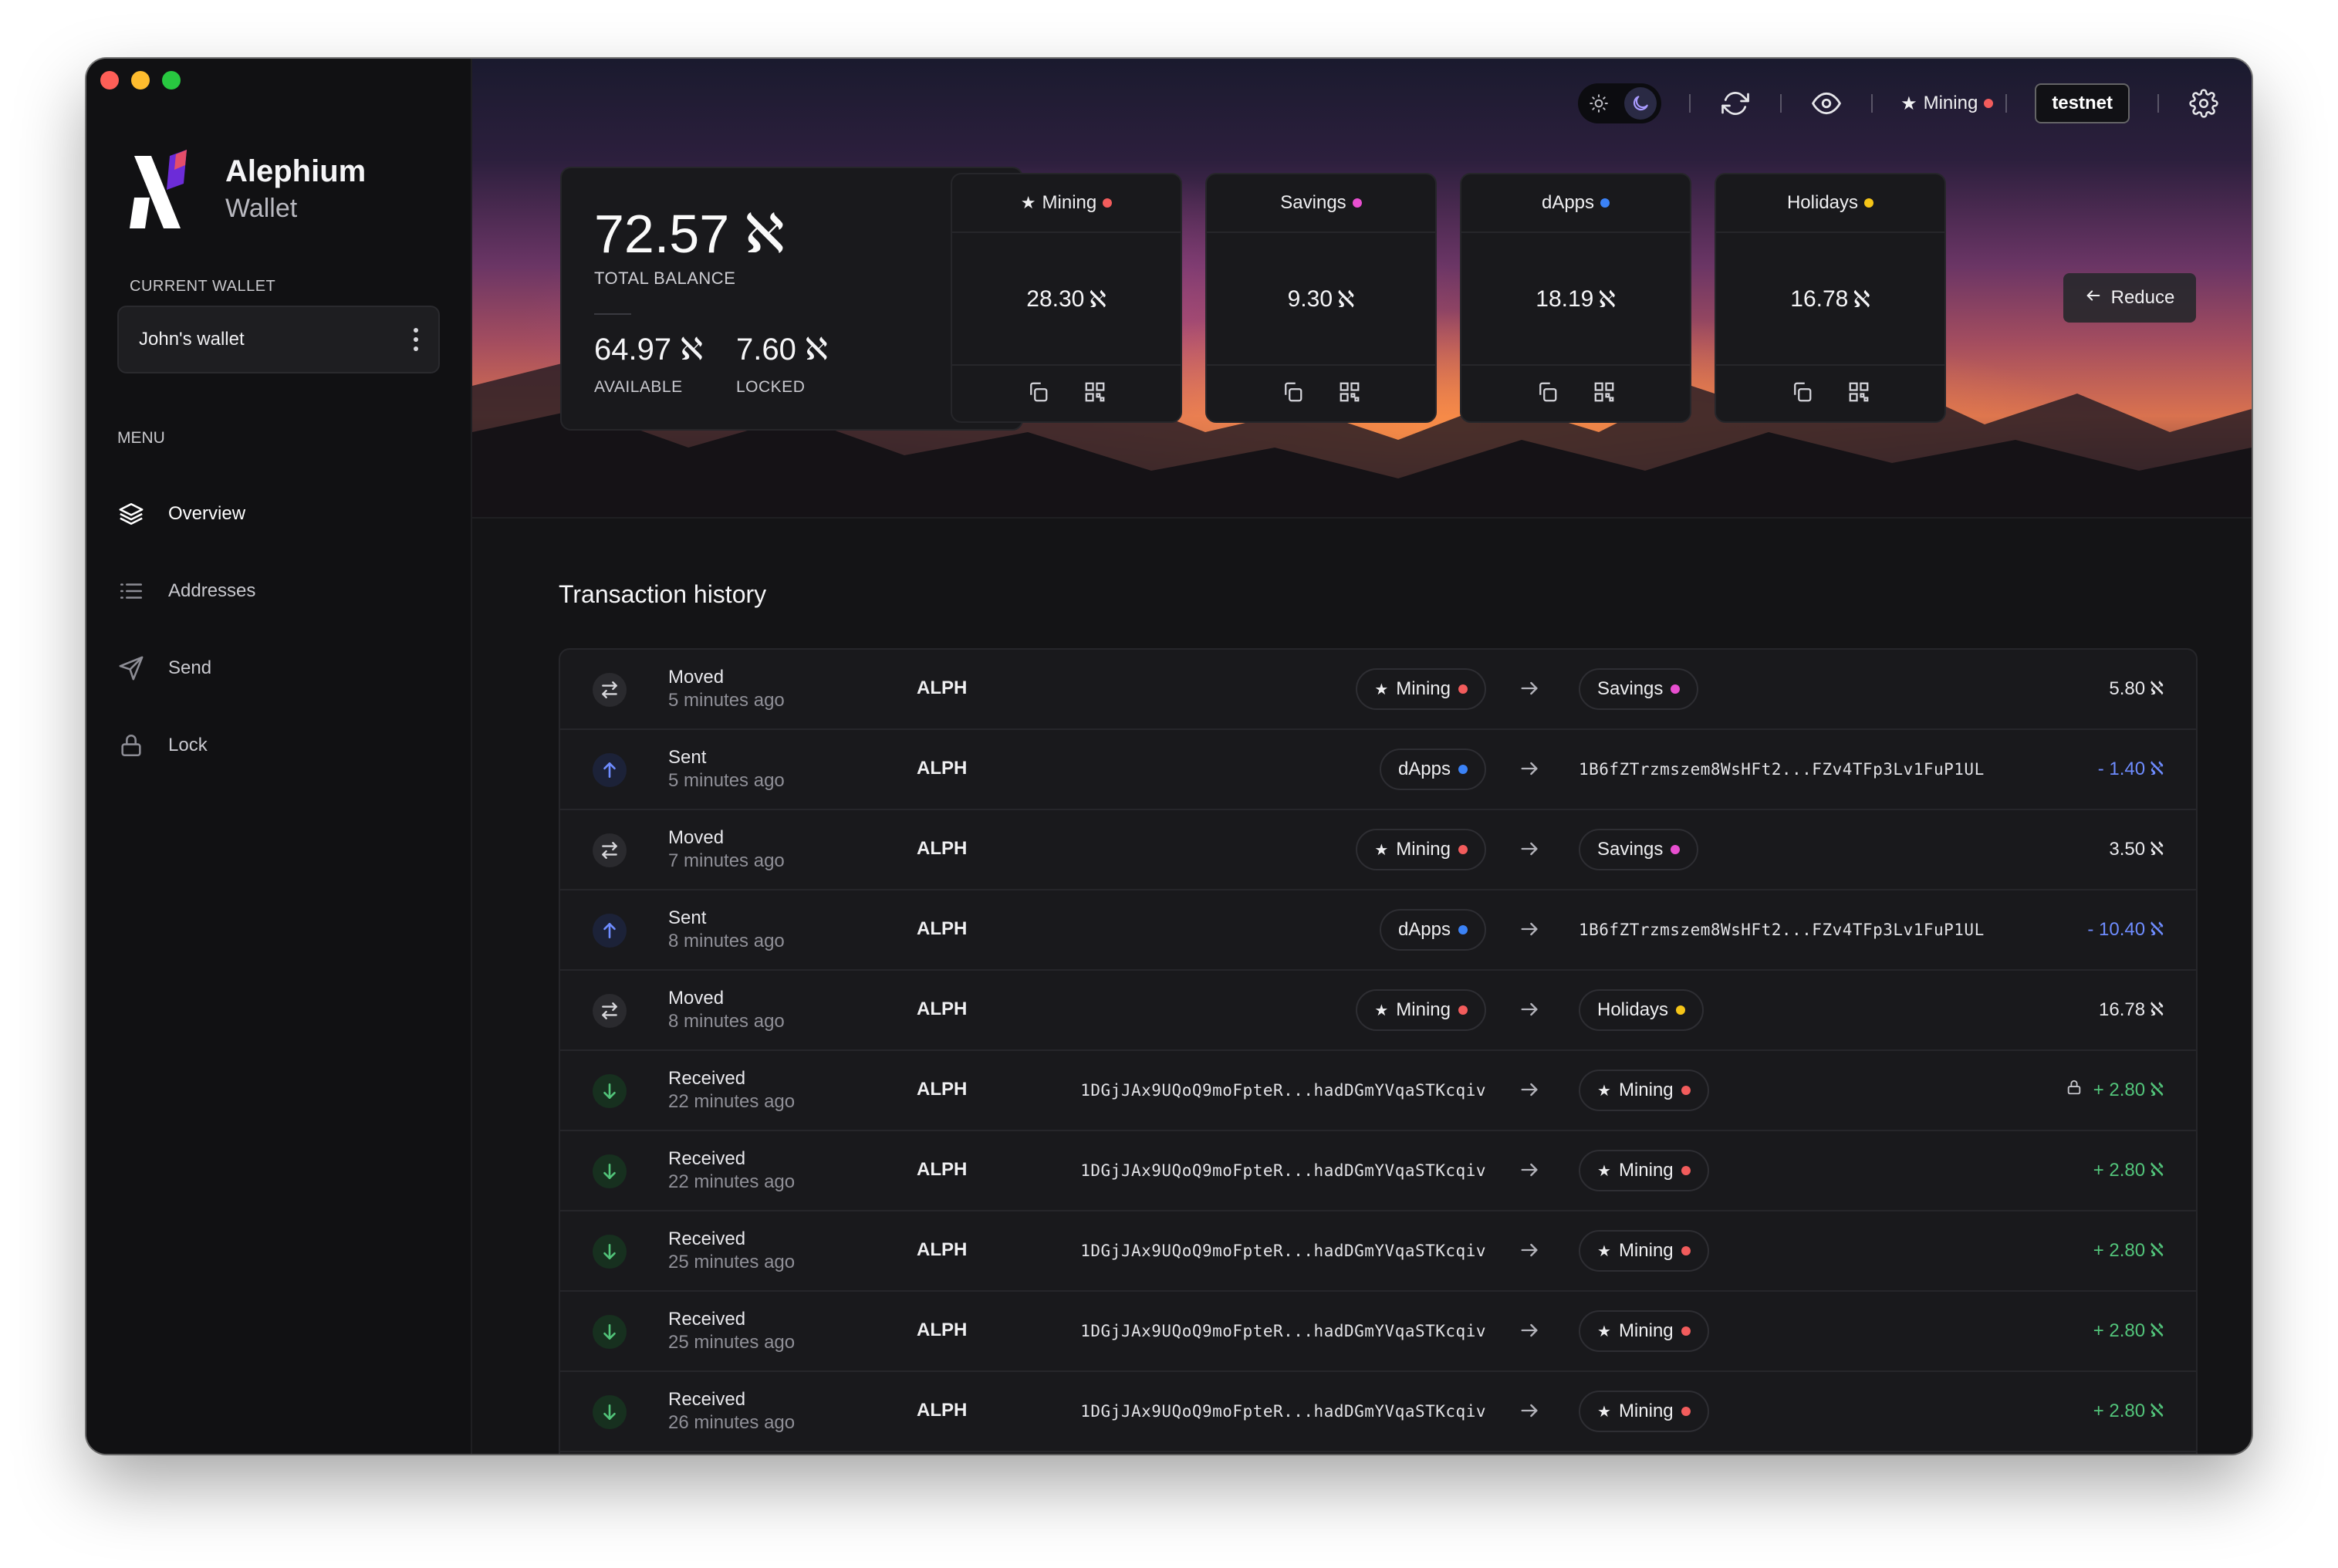 The height and width of the screenshot is (1568, 2338). What do you see at coordinates (942, 1410) in the screenshot?
I see `transaction-asset: ALPH` at bounding box center [942, 1410].